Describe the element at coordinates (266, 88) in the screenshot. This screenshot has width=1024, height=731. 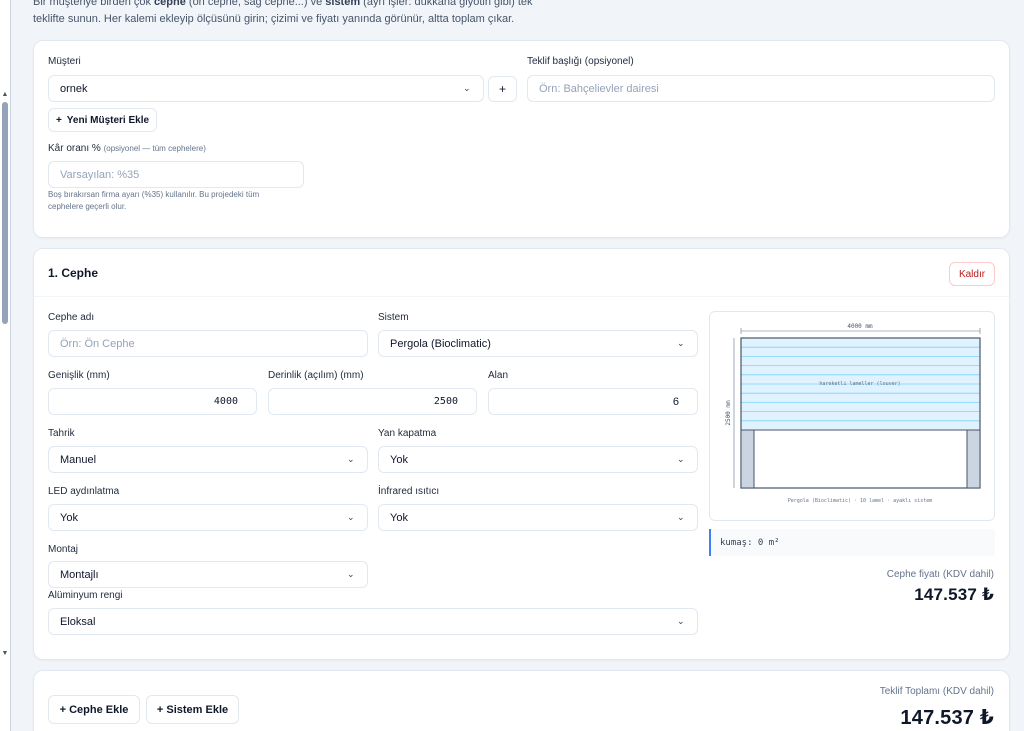
I see `customer-select: ornek ⌄` at that location.